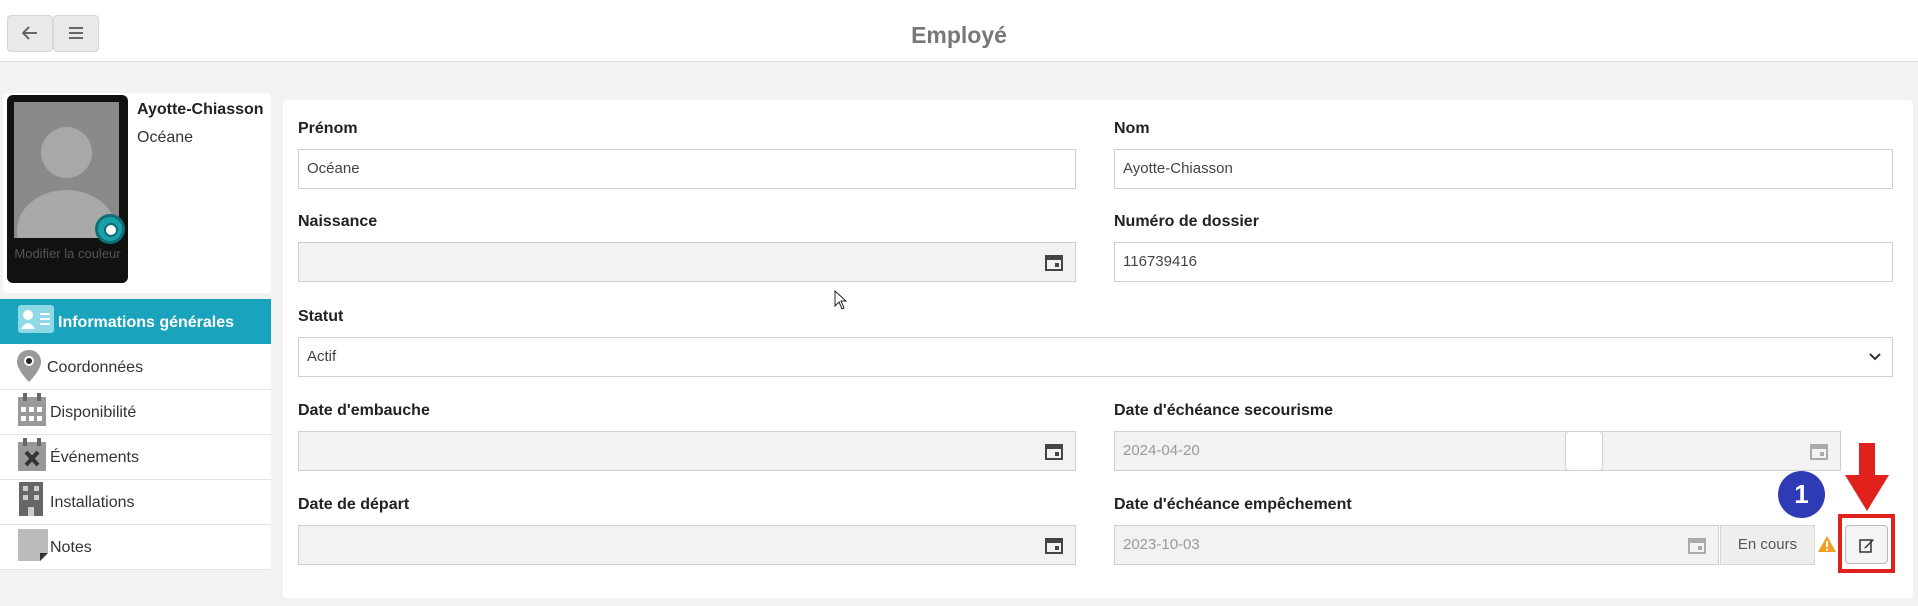 Image resolution: width=1918 pixels, height=606 pixels. I want to click on nav-label: Disponibilité, so click(93, 412).